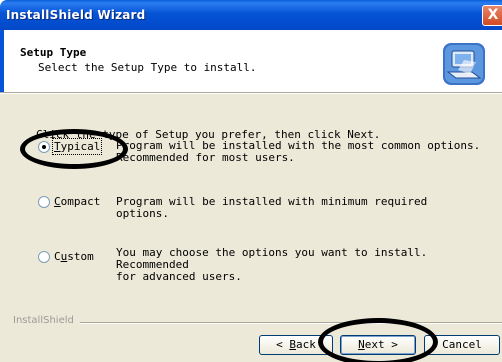 This screenshot has width=502, height=362. I want to click on title-bar: InstallShield Wizard X, so click(251, 15).